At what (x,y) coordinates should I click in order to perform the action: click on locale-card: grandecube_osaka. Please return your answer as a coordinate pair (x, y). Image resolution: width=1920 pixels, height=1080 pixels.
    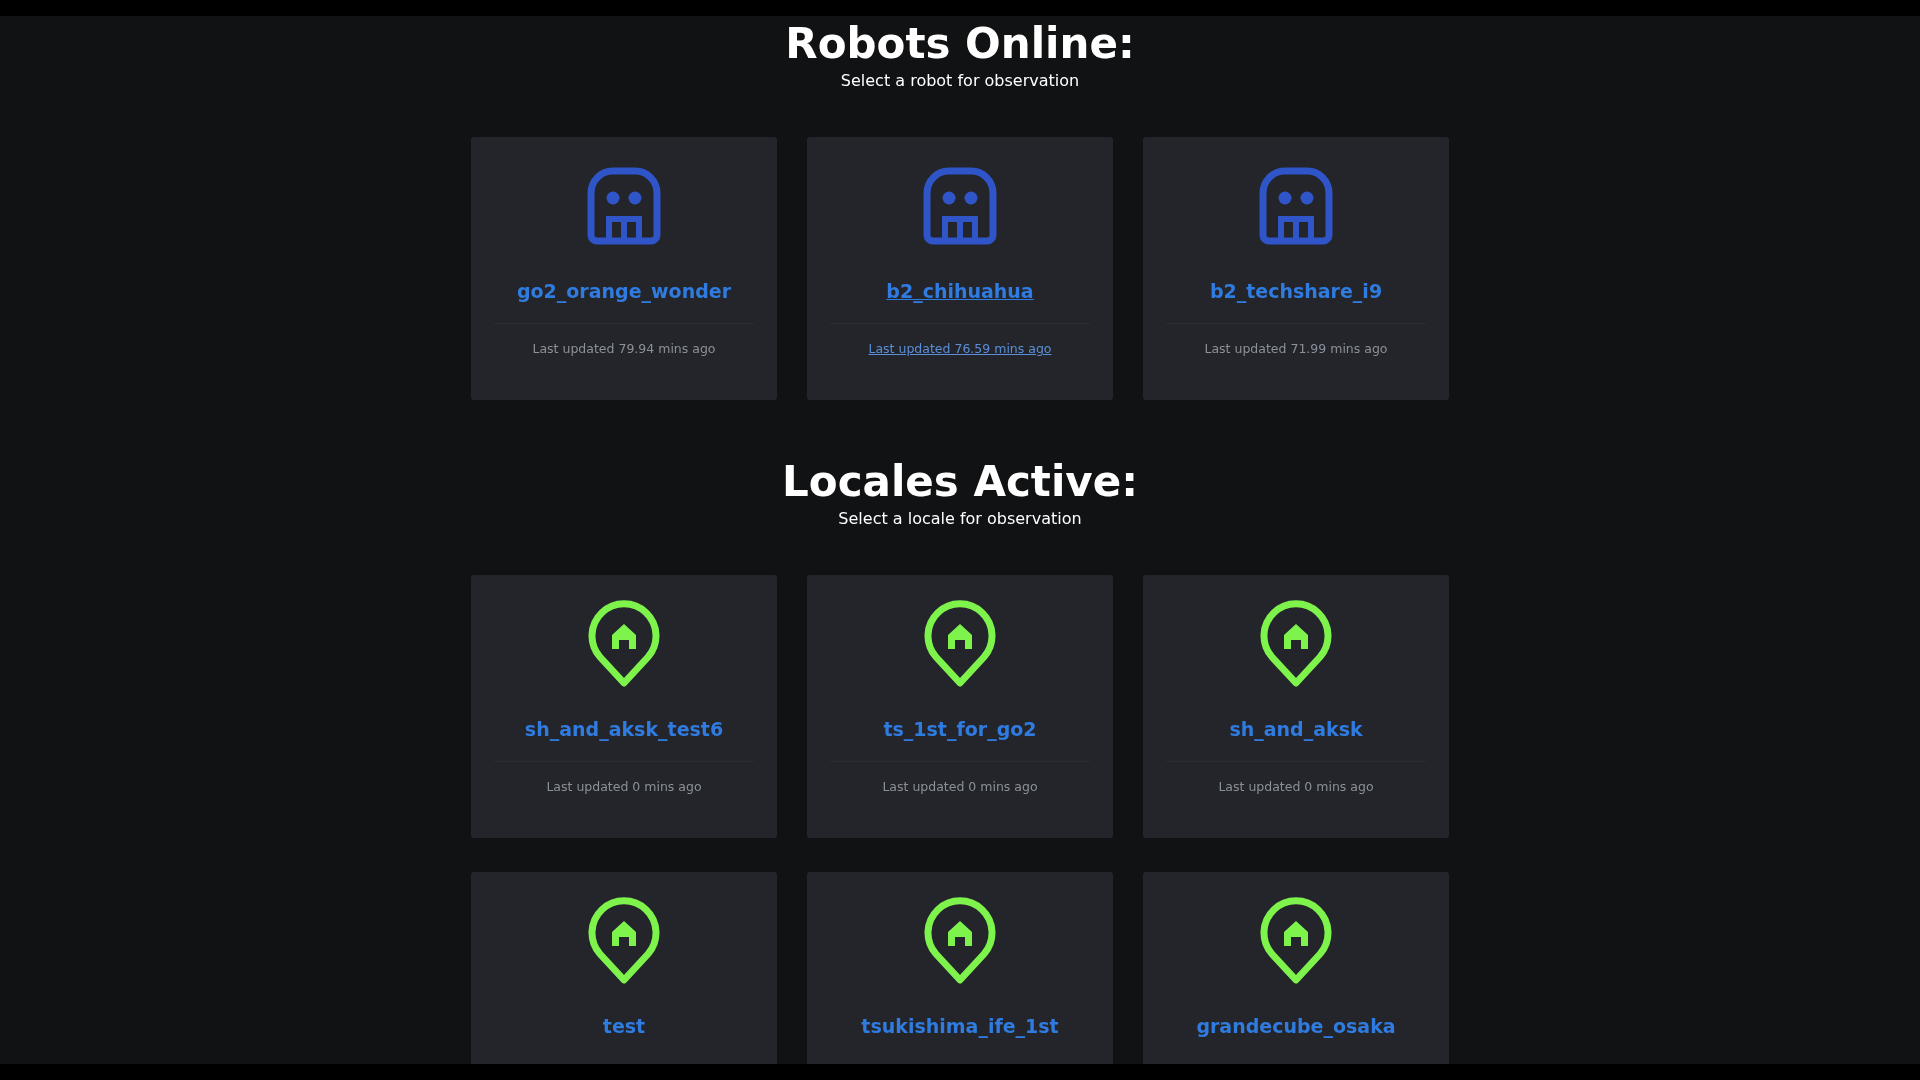
    Looking at the image, I should click on (1296, 968).